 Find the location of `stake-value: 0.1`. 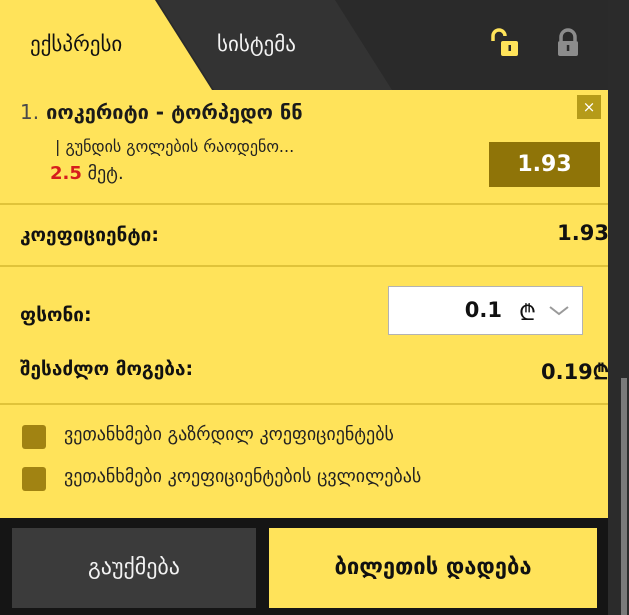

stake-value: 0.1 is located at coordinates (483, 310).